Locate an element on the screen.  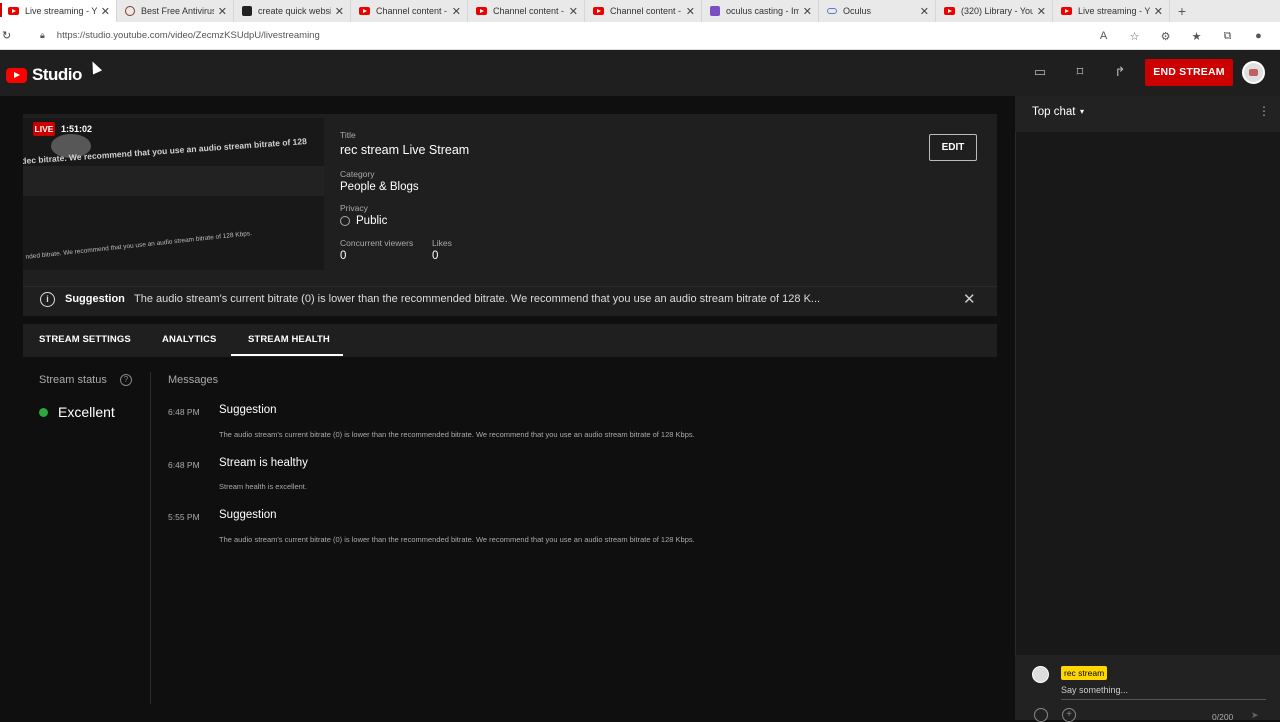
profile-icon: ● is located at coordinates (1258, 36).